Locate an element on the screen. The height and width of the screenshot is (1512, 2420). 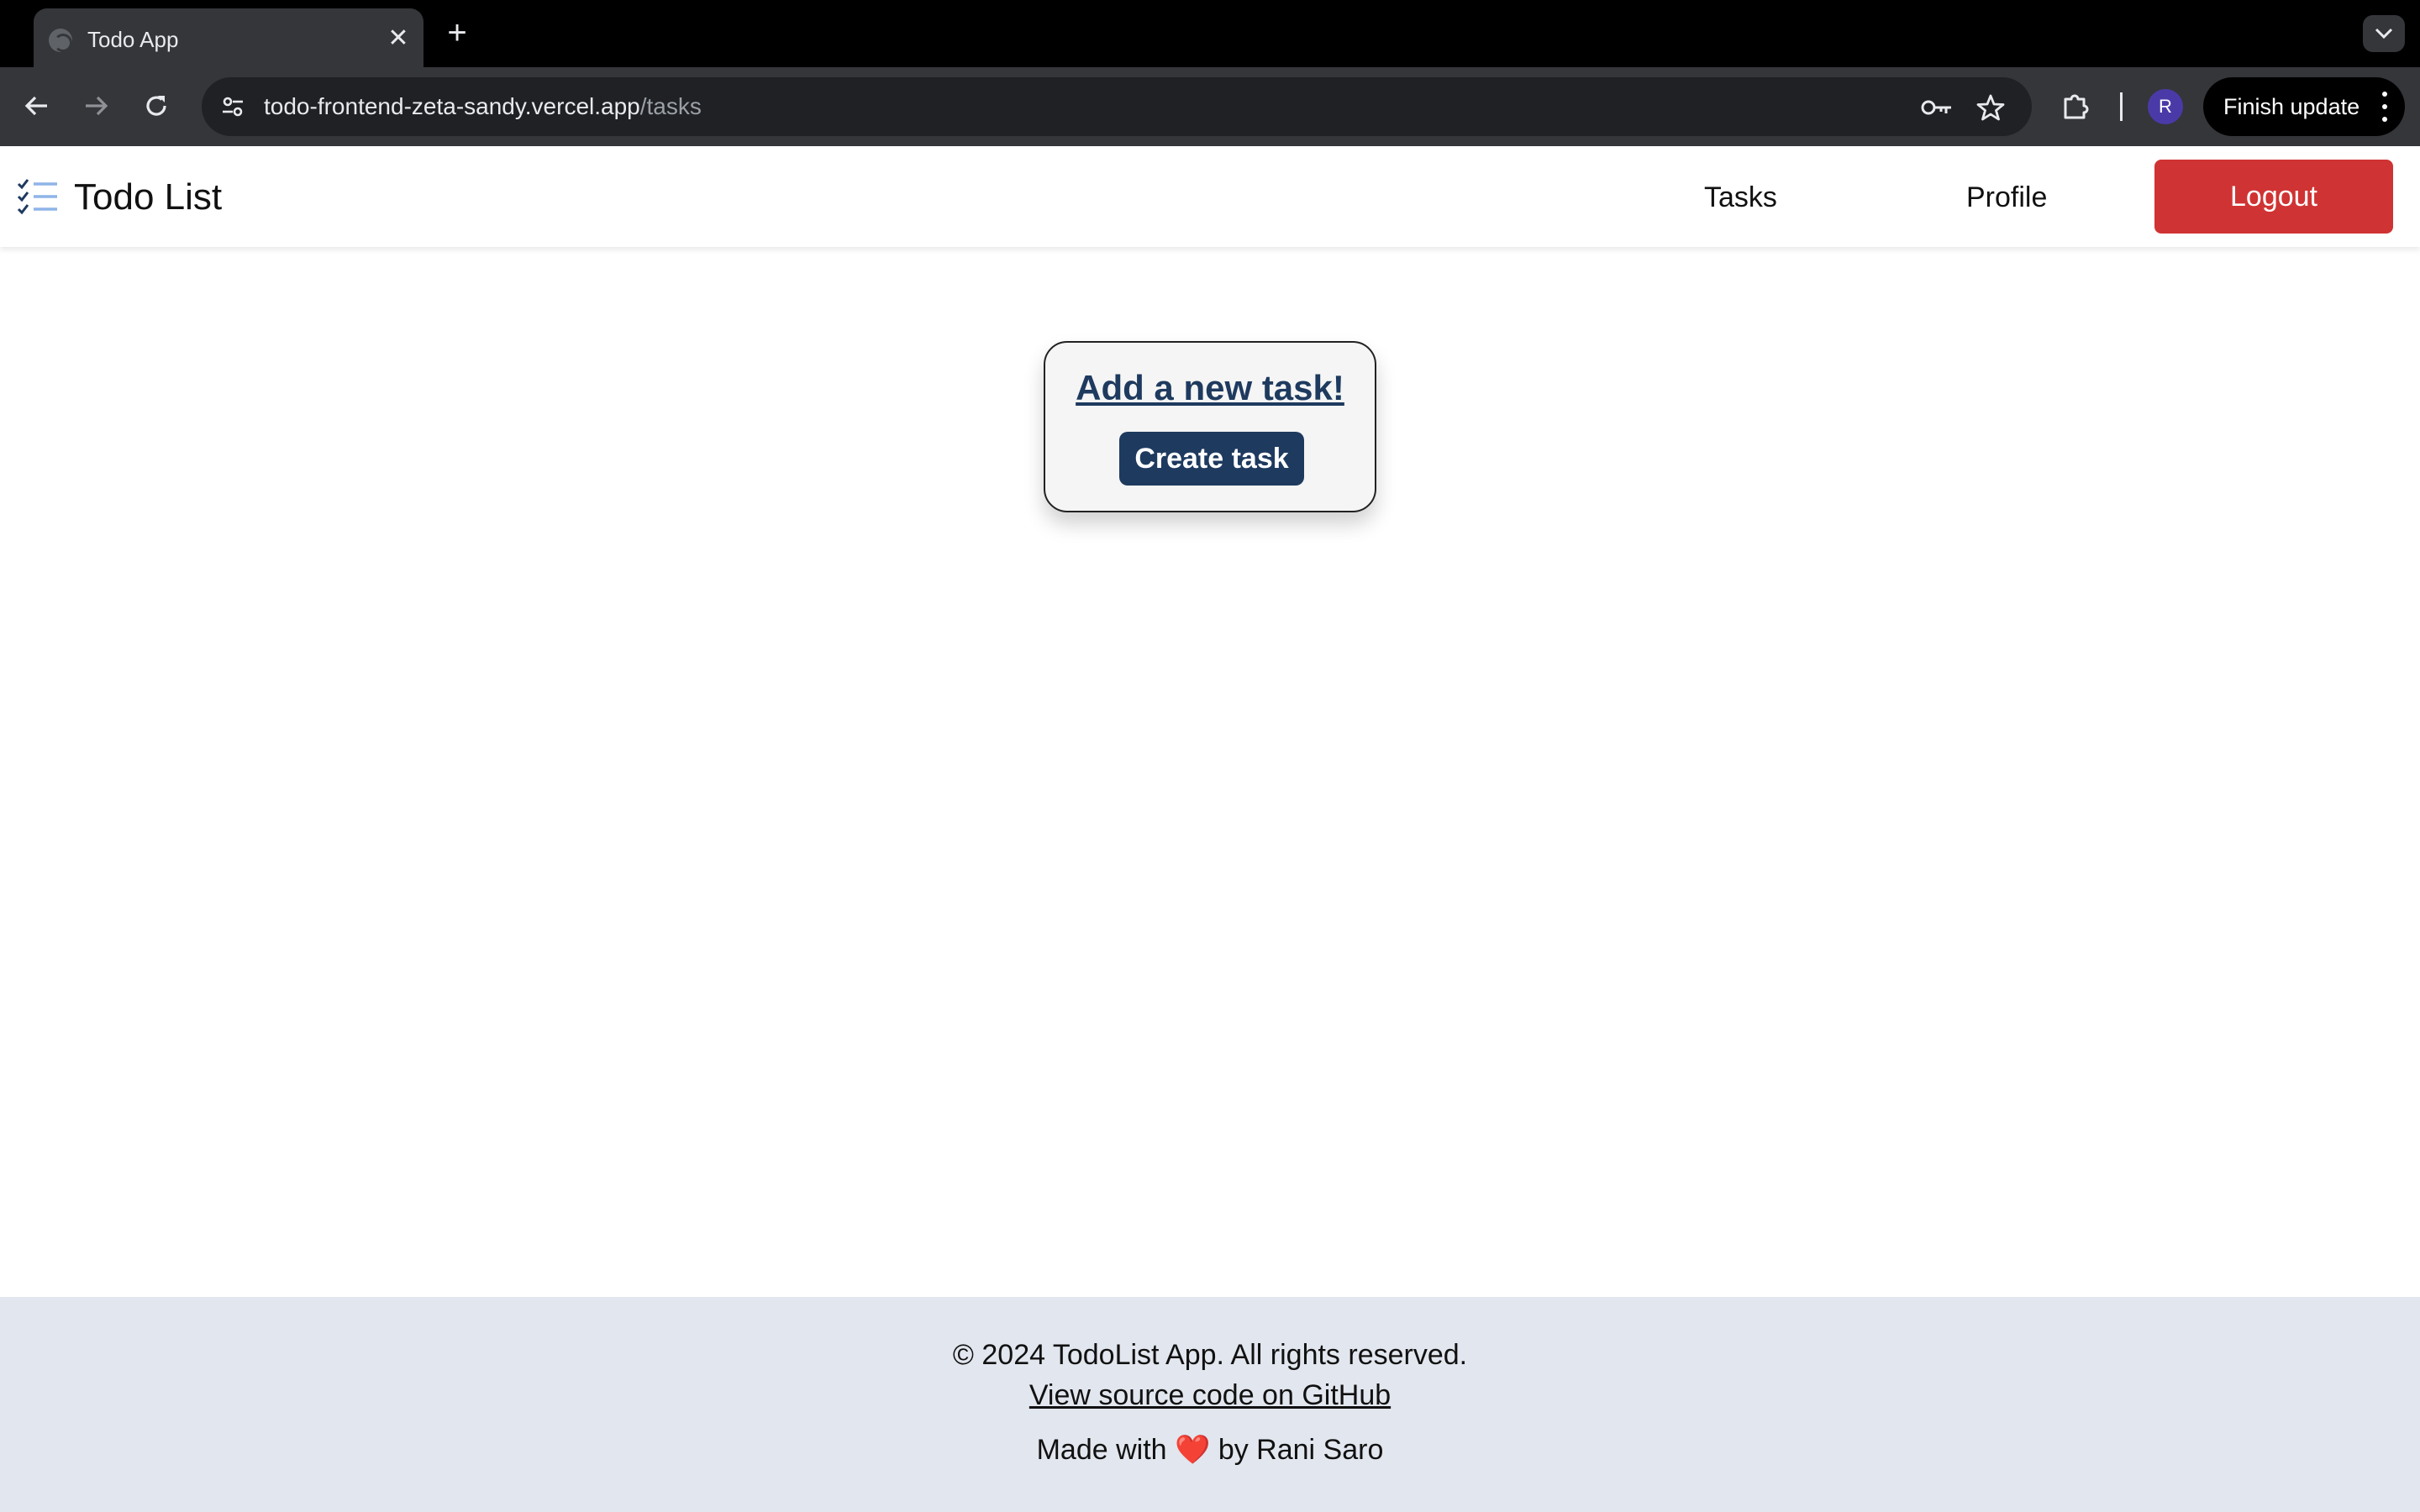
back-button is located at coordinates (37, 106).